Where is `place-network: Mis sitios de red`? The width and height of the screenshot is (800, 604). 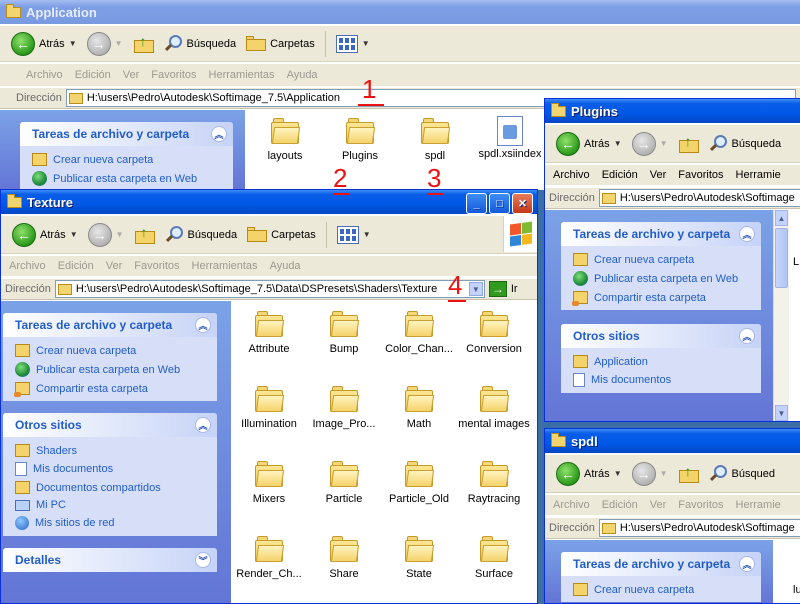
place-network: Mis sitios de red is located at coordinates (111, 523).